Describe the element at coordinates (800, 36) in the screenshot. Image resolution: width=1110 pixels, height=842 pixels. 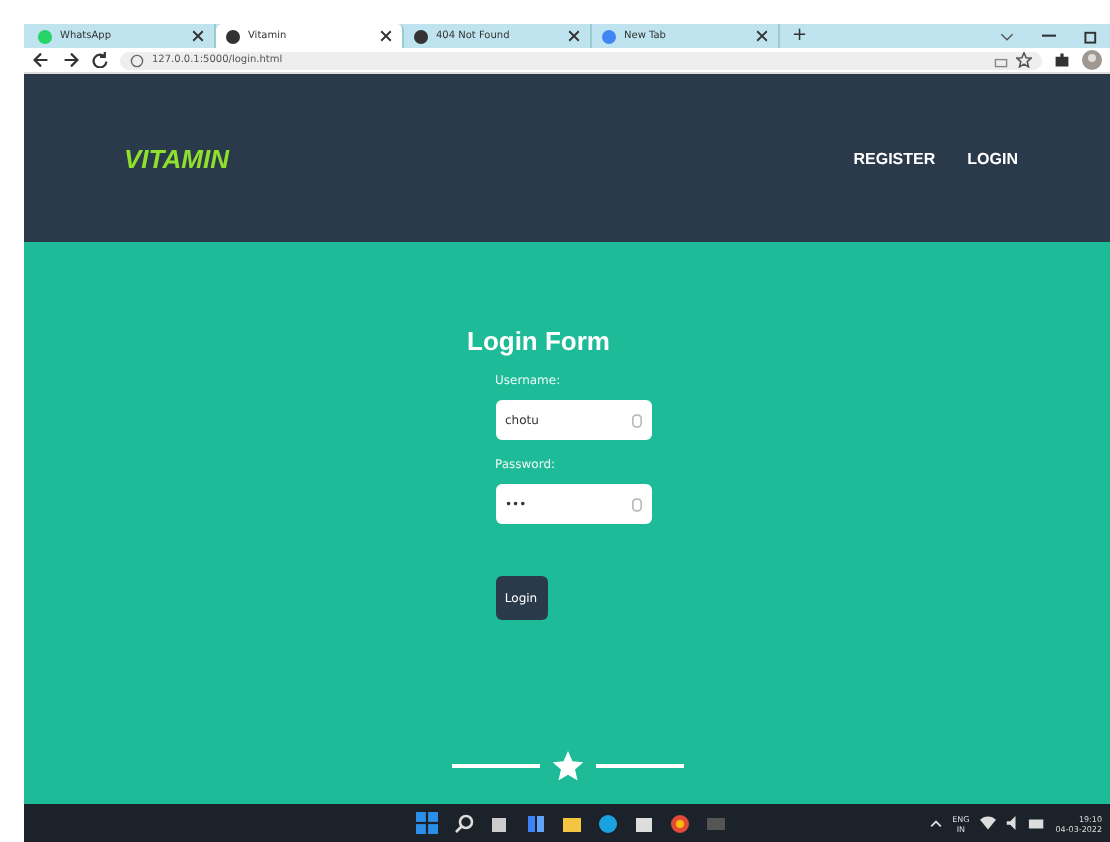
I see `new-tab-button: +` at that location.